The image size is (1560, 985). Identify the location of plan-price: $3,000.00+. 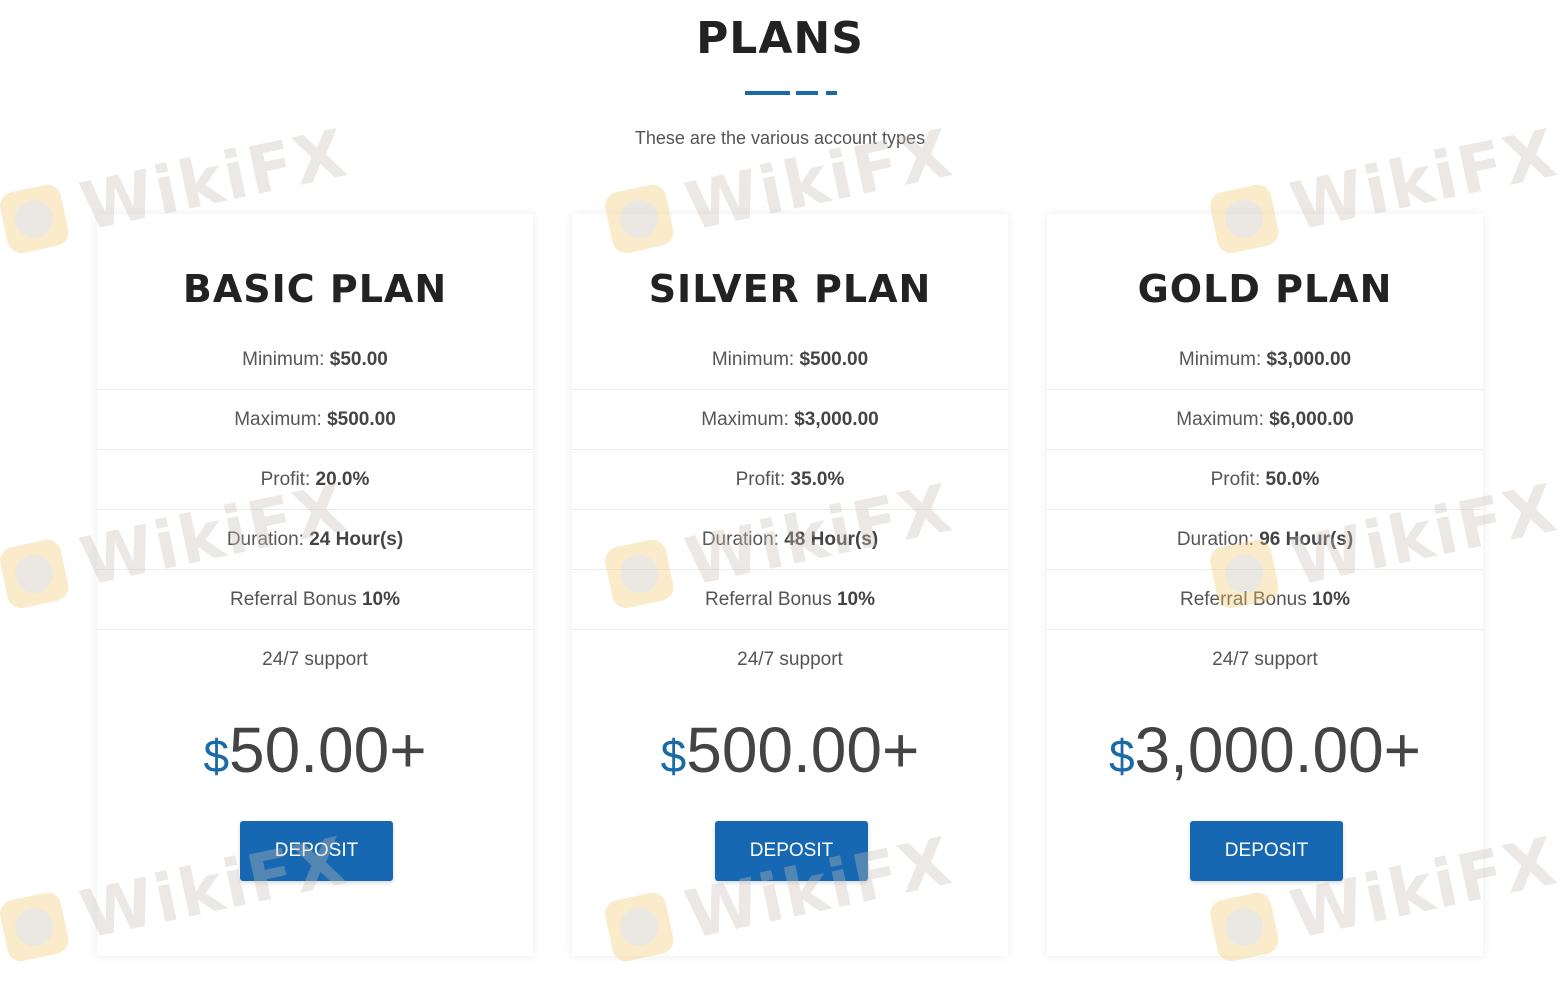
(1265, 753).